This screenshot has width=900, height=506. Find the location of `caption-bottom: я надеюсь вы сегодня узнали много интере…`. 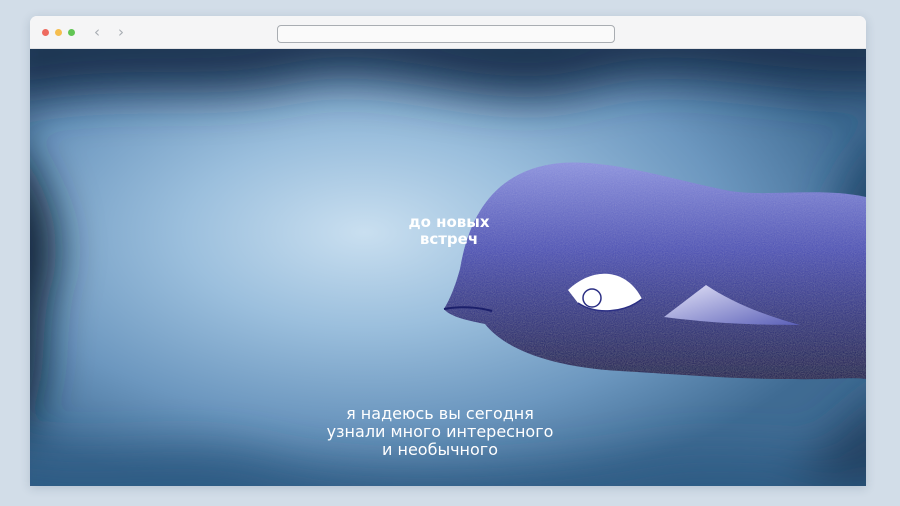

caption-bottom: я надеюсь вы сегодня узнали много интере… is located at coordinates (440, 431).